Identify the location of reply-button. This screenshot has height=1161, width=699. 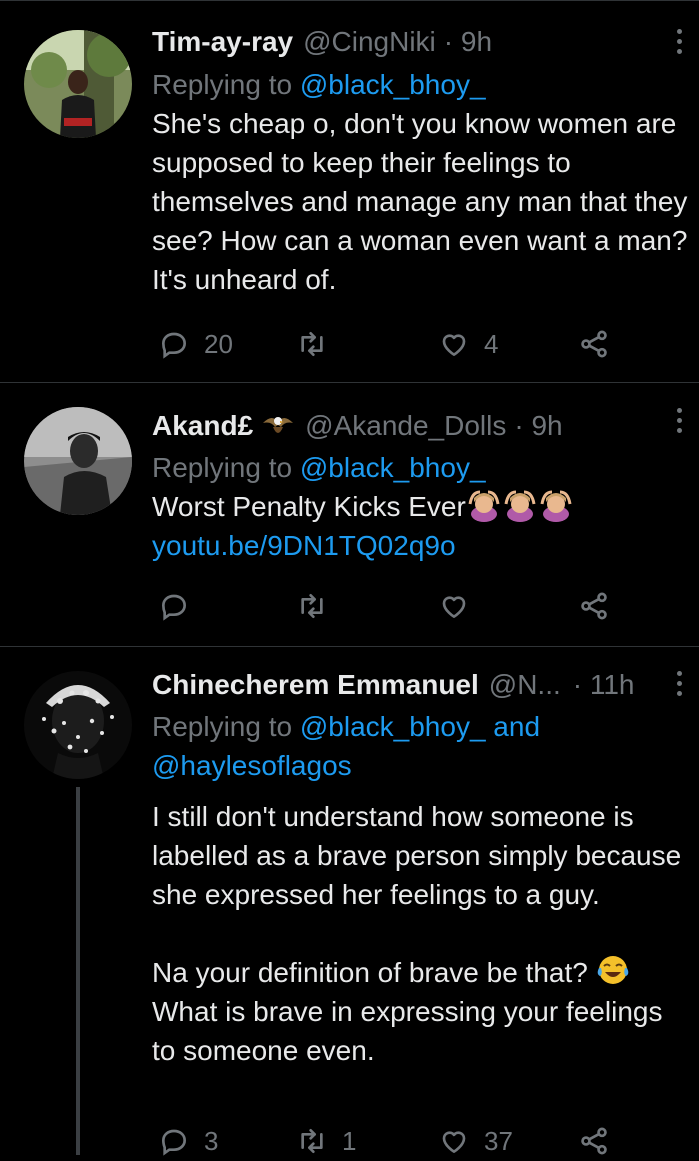
(181, 606).